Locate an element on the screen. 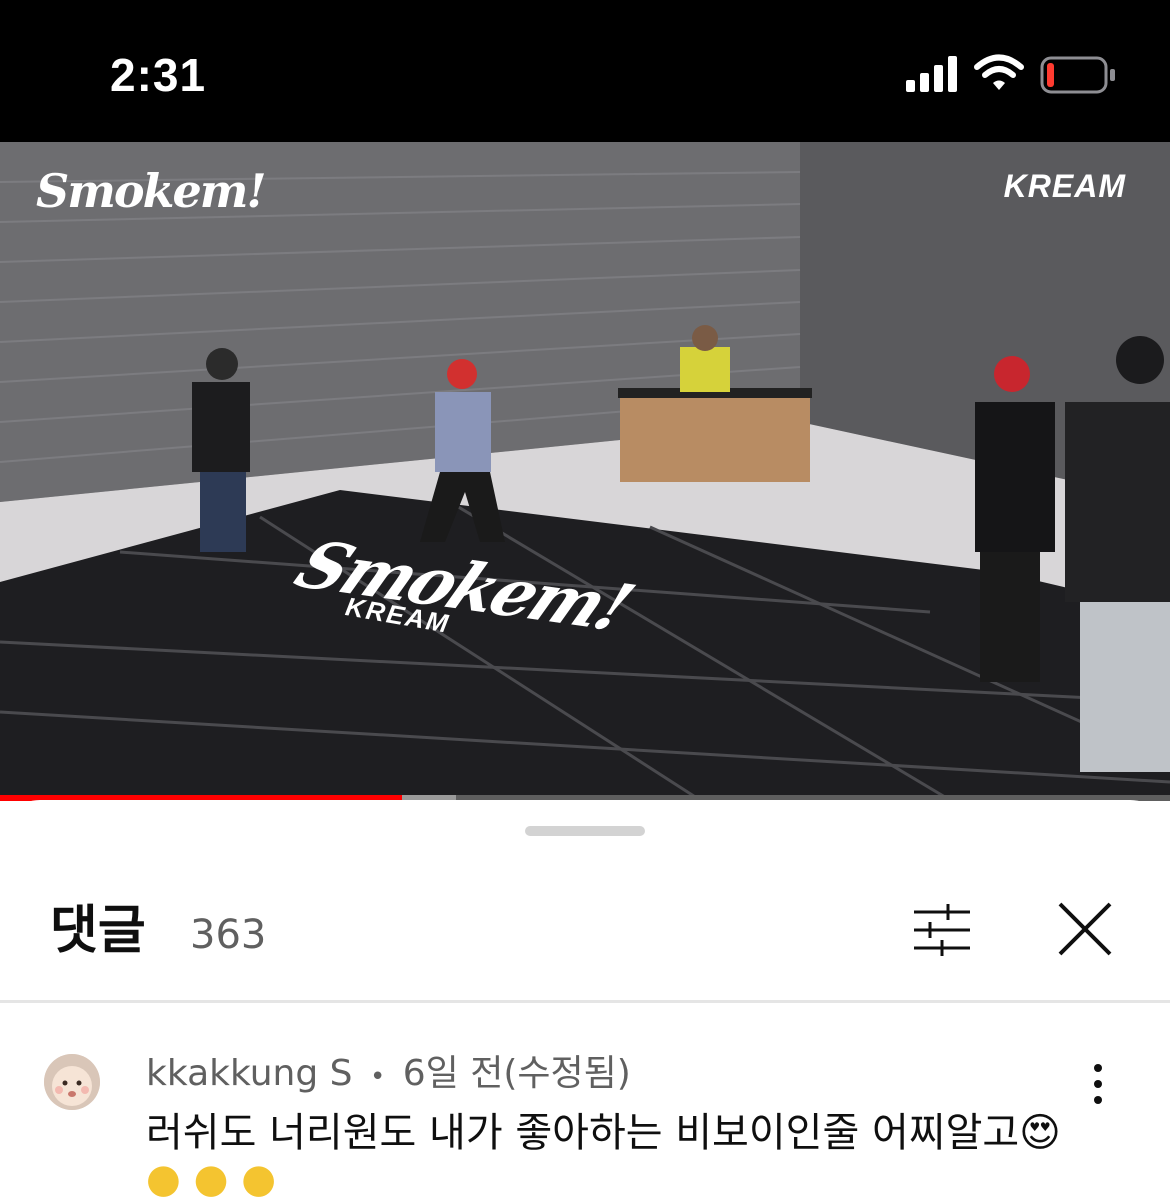 The image size is (1170, 1202). header-divider is located at coordinates (585, 1001).